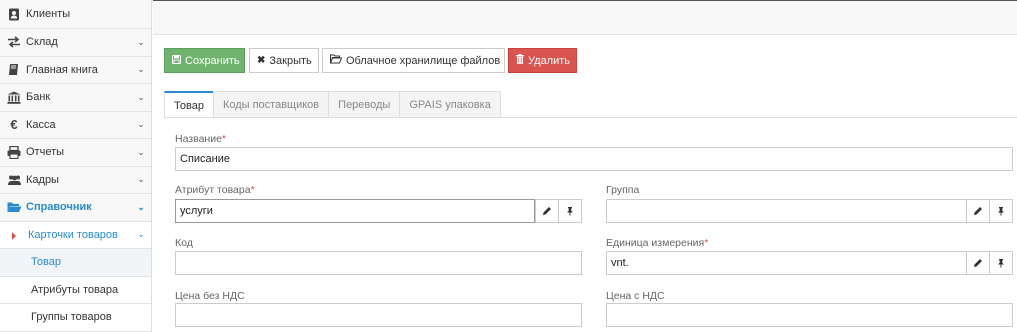 This screenshot has height=332, width=1017. I want to click on address-book-icon, so click(14, 14).